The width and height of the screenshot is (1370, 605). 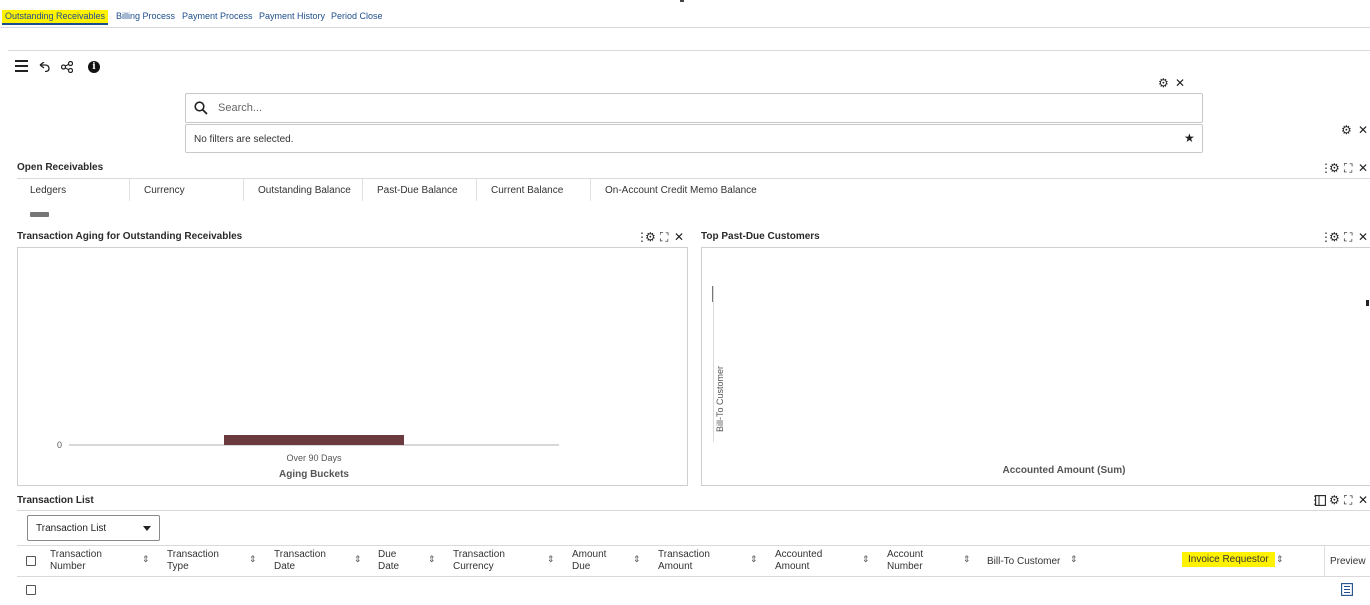 I want to click on transaction-list-gear-icon: ⚙, so click(x=1334, y=500).